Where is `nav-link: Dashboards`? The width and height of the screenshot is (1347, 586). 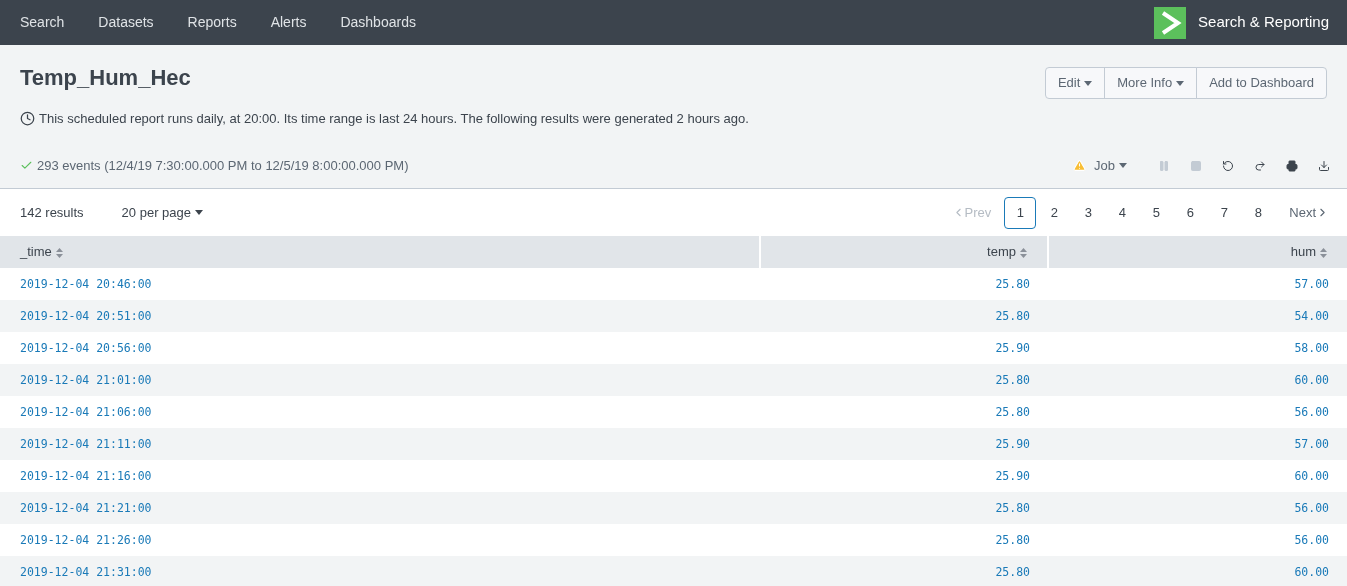 nav-link: Dashboards is located at coordinates (378, 22).